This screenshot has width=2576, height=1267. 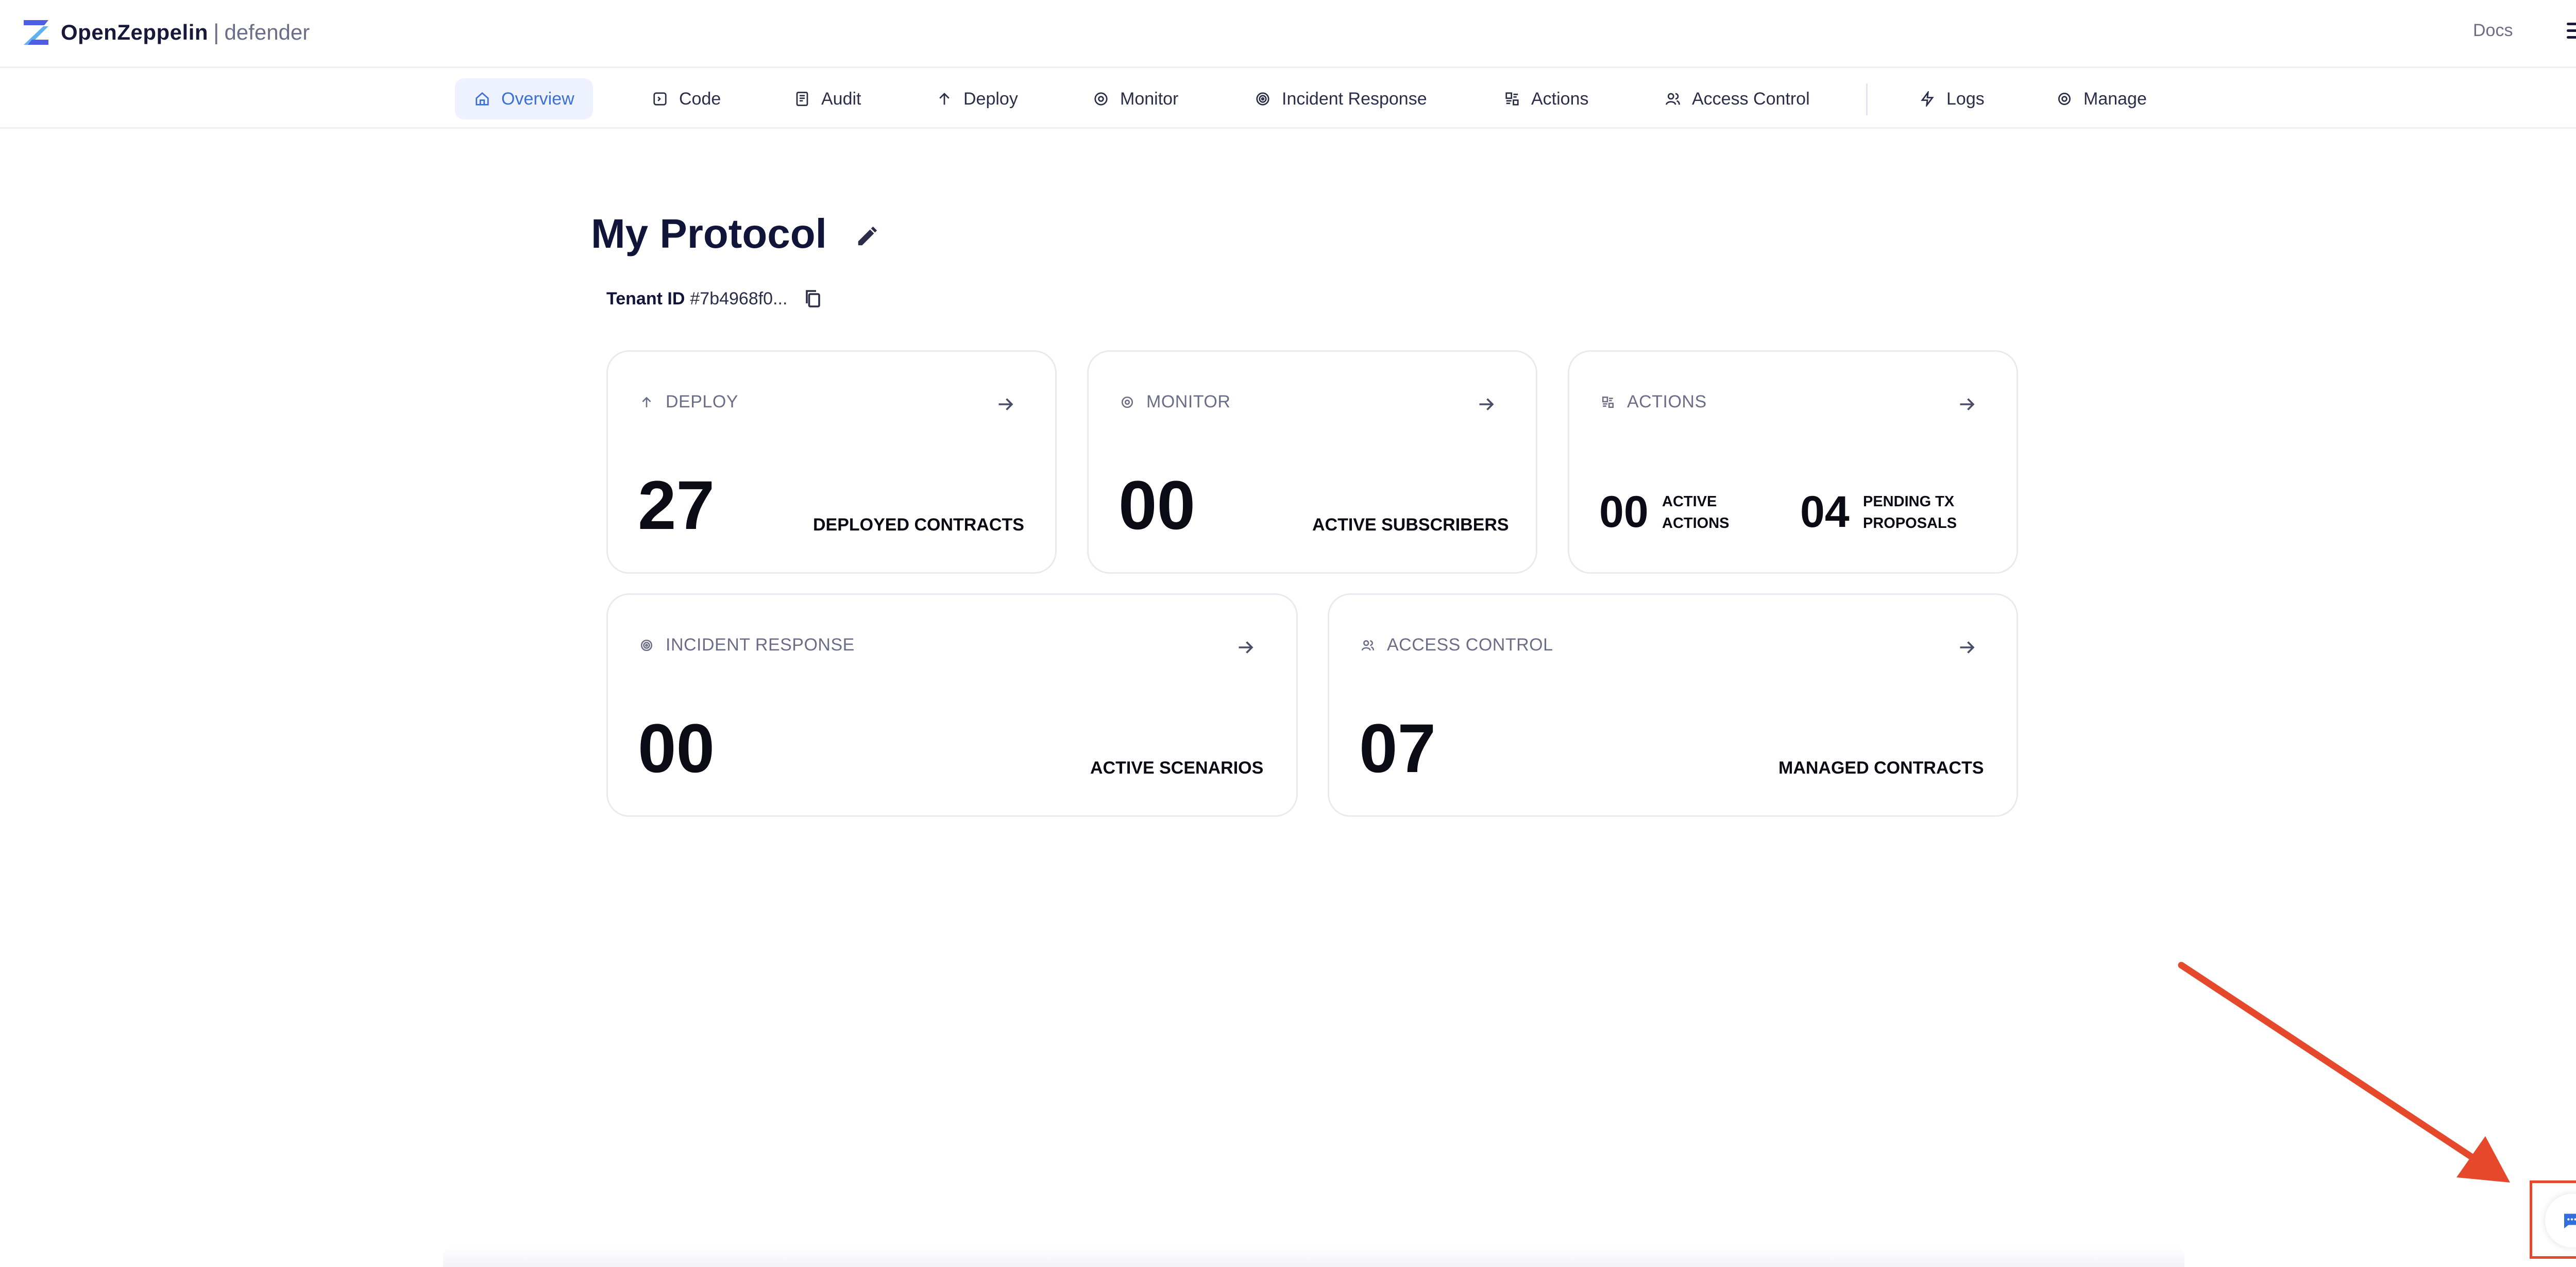 What do you see at coordinates (1713, 512) in the screenshot?
I see `active-actions-label: ACTIVE ACTIONS` at bounding box center [1713, 512].